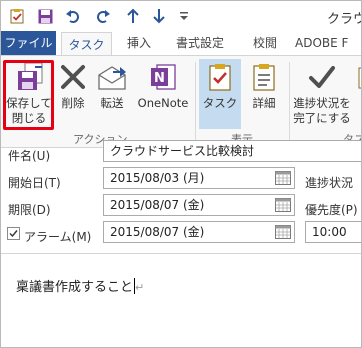  What do you see at coordinates (322, 103) in the screenshot?
I see `mark-complete-label-line1: 進捗状況を` at bounding box center [322, 103].